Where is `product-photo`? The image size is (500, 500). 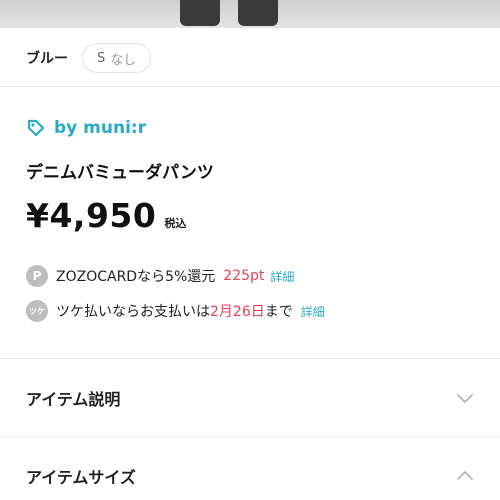
product-photo is located at coordinates (250, 14).